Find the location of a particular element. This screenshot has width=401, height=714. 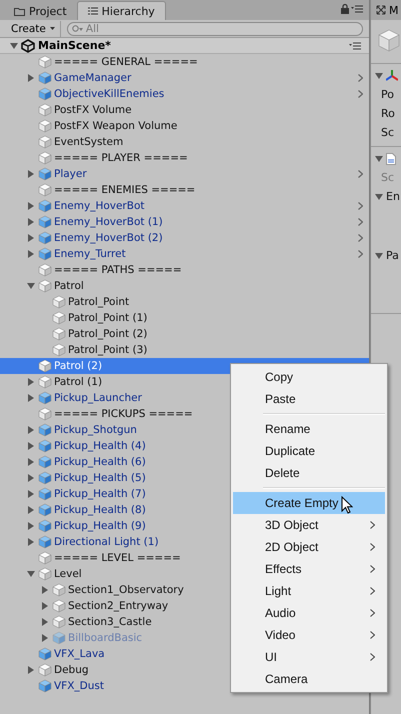

lock-icon is located at coordinates (345, 9).